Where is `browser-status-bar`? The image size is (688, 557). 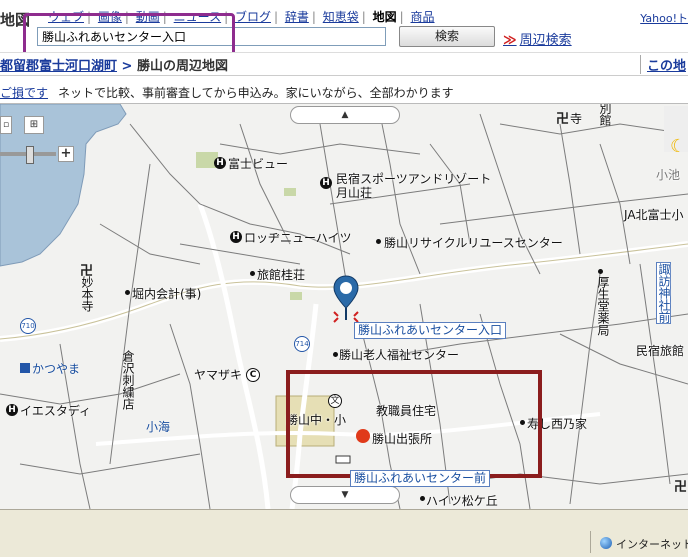 browser-status-bar is located at coordinates (344, 533).